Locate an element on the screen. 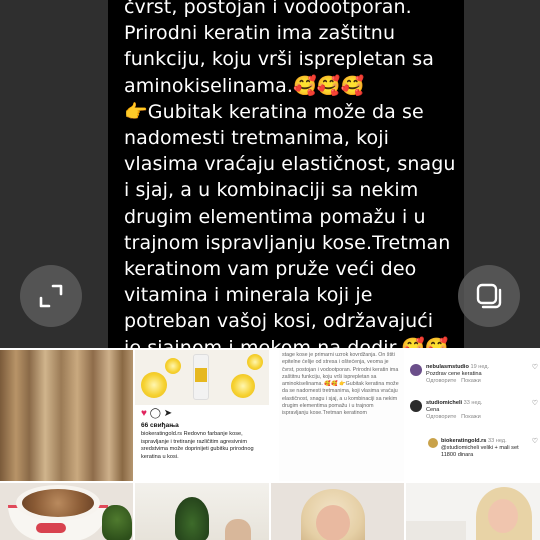 The image size is (540, 540). post-actions: ♥ ◯ ➤ is located at coordinates (156, 413).